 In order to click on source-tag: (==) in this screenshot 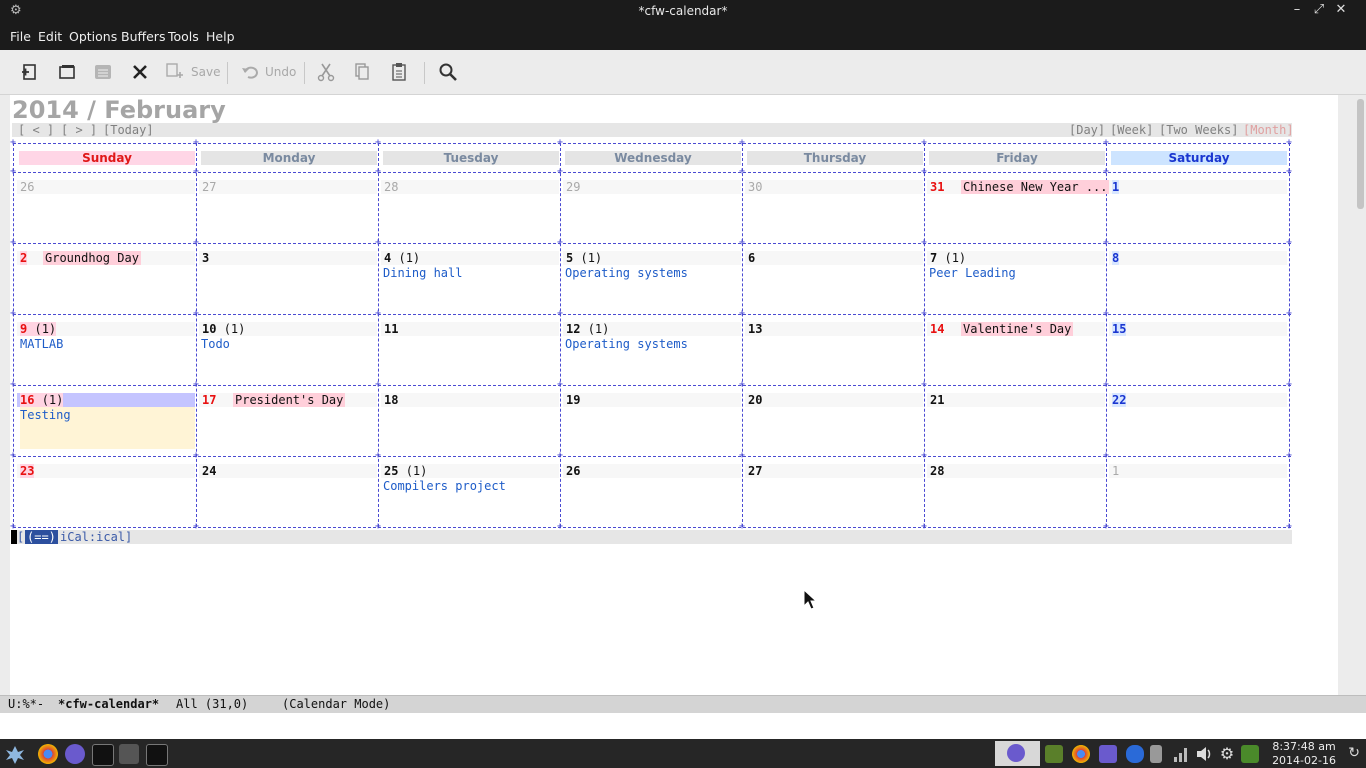, I will do `click(41, 537)`.